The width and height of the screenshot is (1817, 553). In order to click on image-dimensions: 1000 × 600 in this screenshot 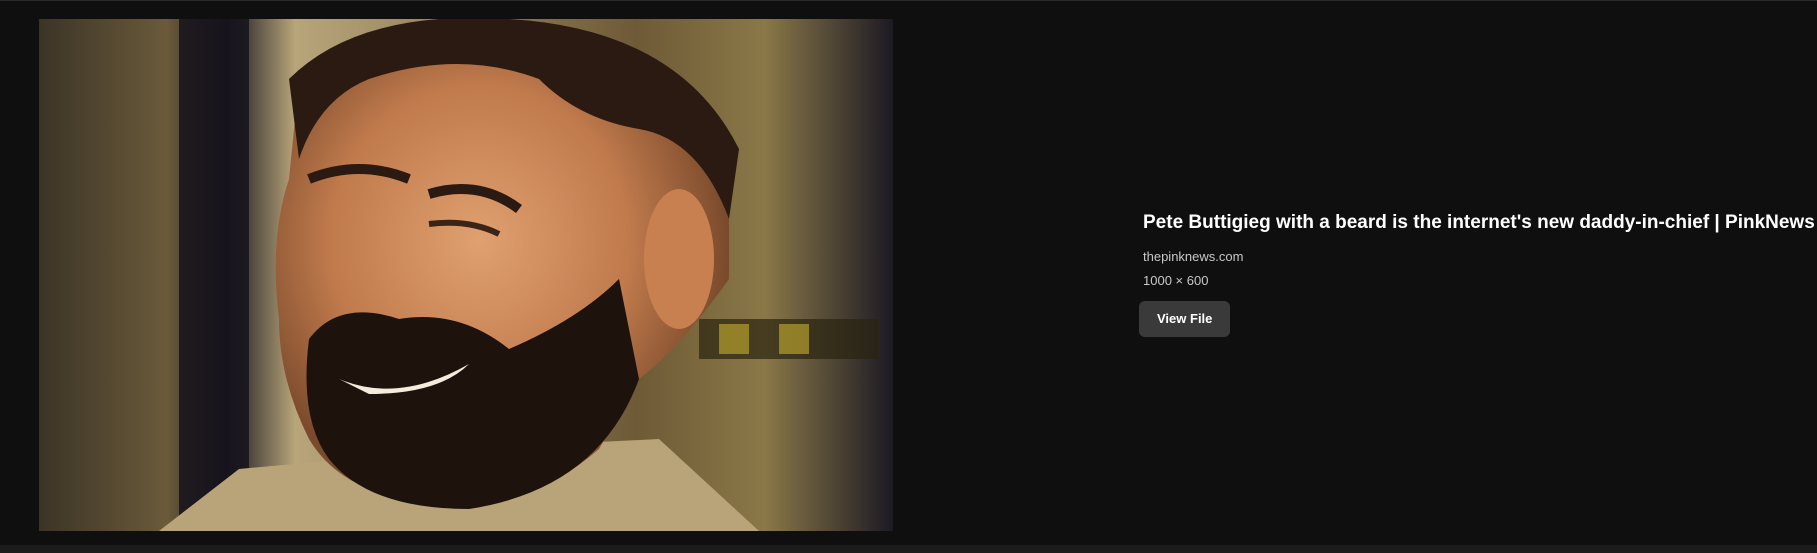, I will do `click(1176, 280)`.